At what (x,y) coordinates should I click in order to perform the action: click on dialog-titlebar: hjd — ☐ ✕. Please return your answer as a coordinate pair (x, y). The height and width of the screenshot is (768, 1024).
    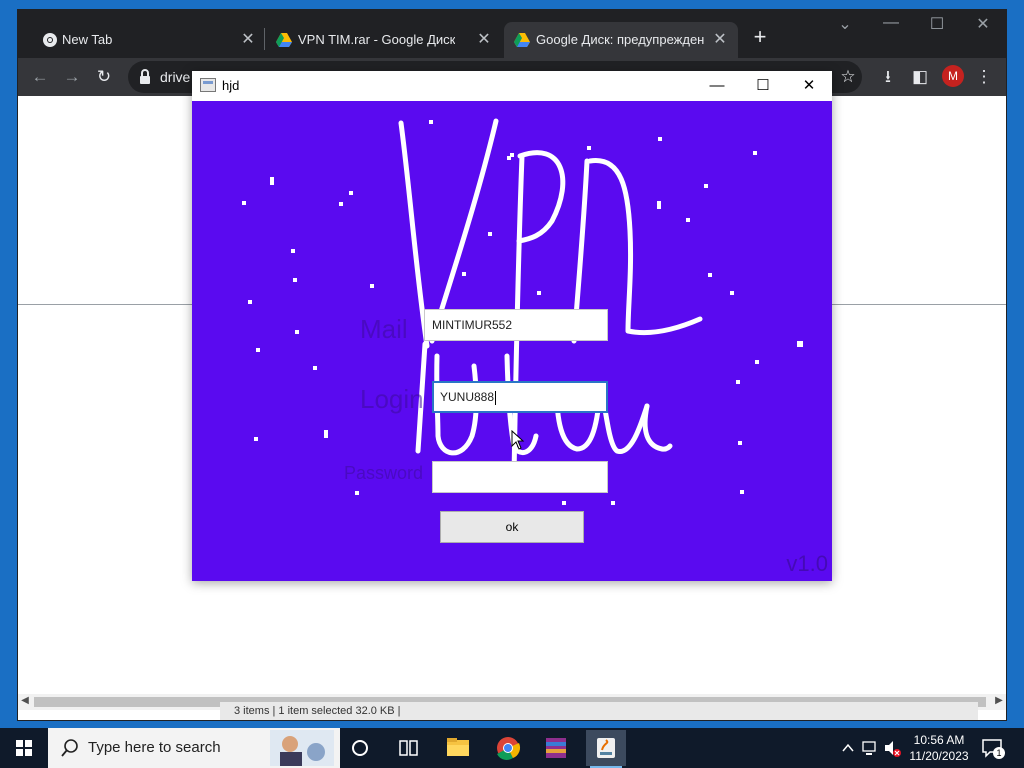
    Looking at the image, I should click on (512, 86).